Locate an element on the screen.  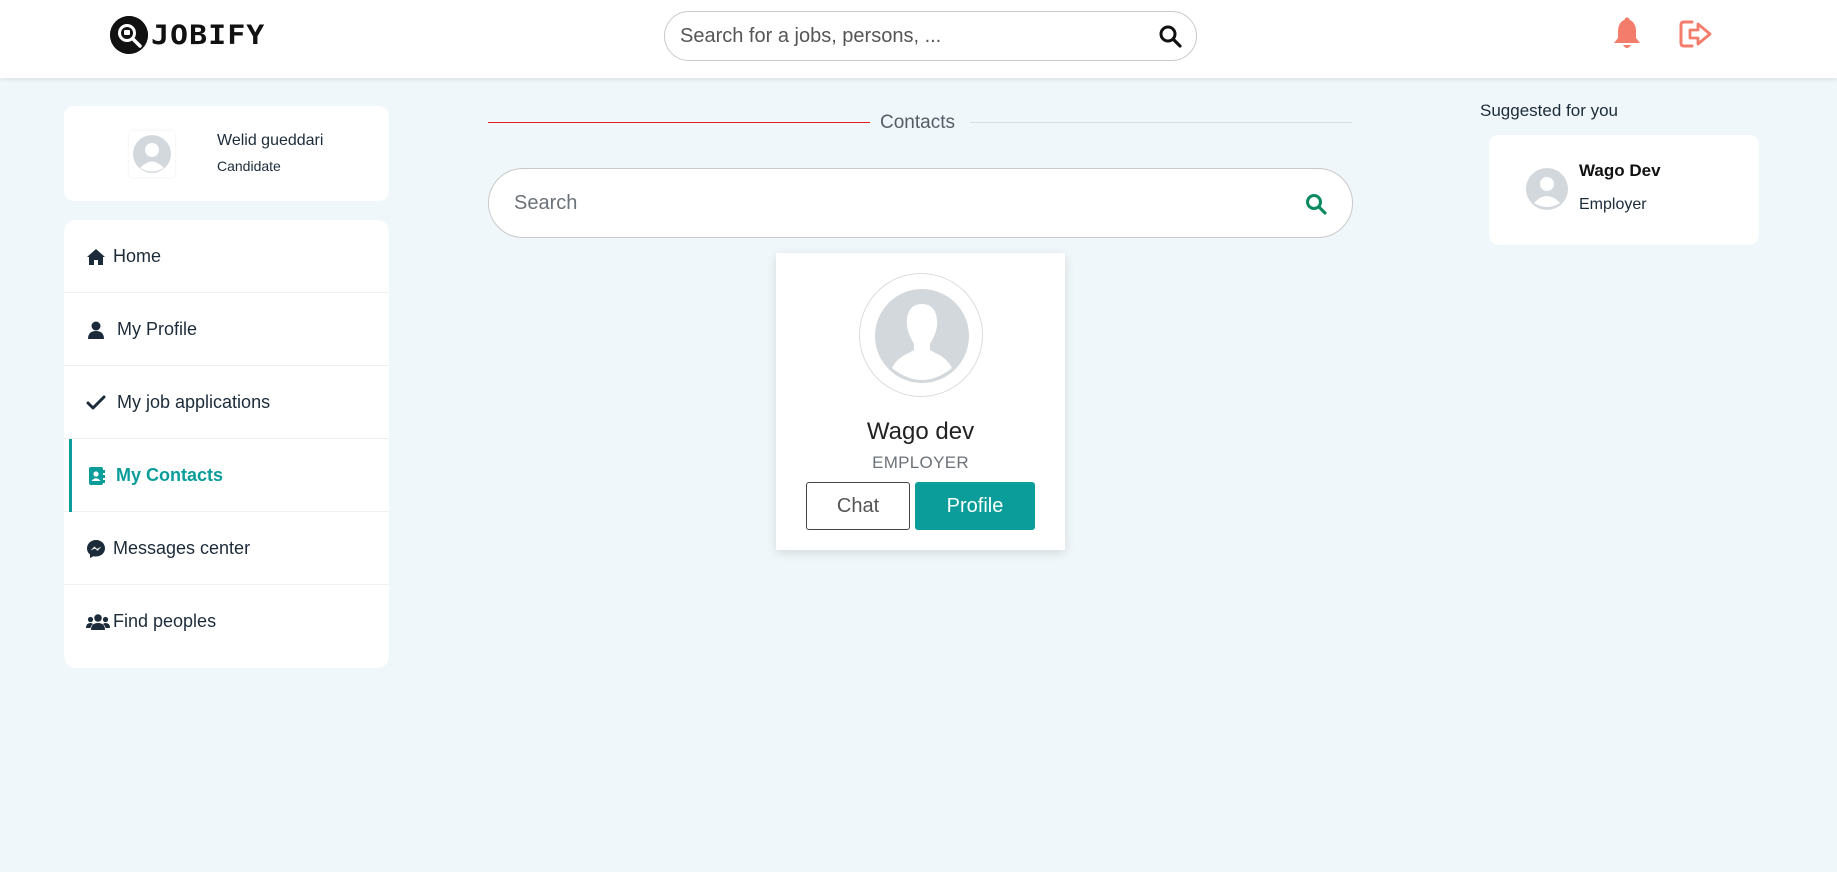
logo-text: JOBIFY is located at coordinates (208, 35).